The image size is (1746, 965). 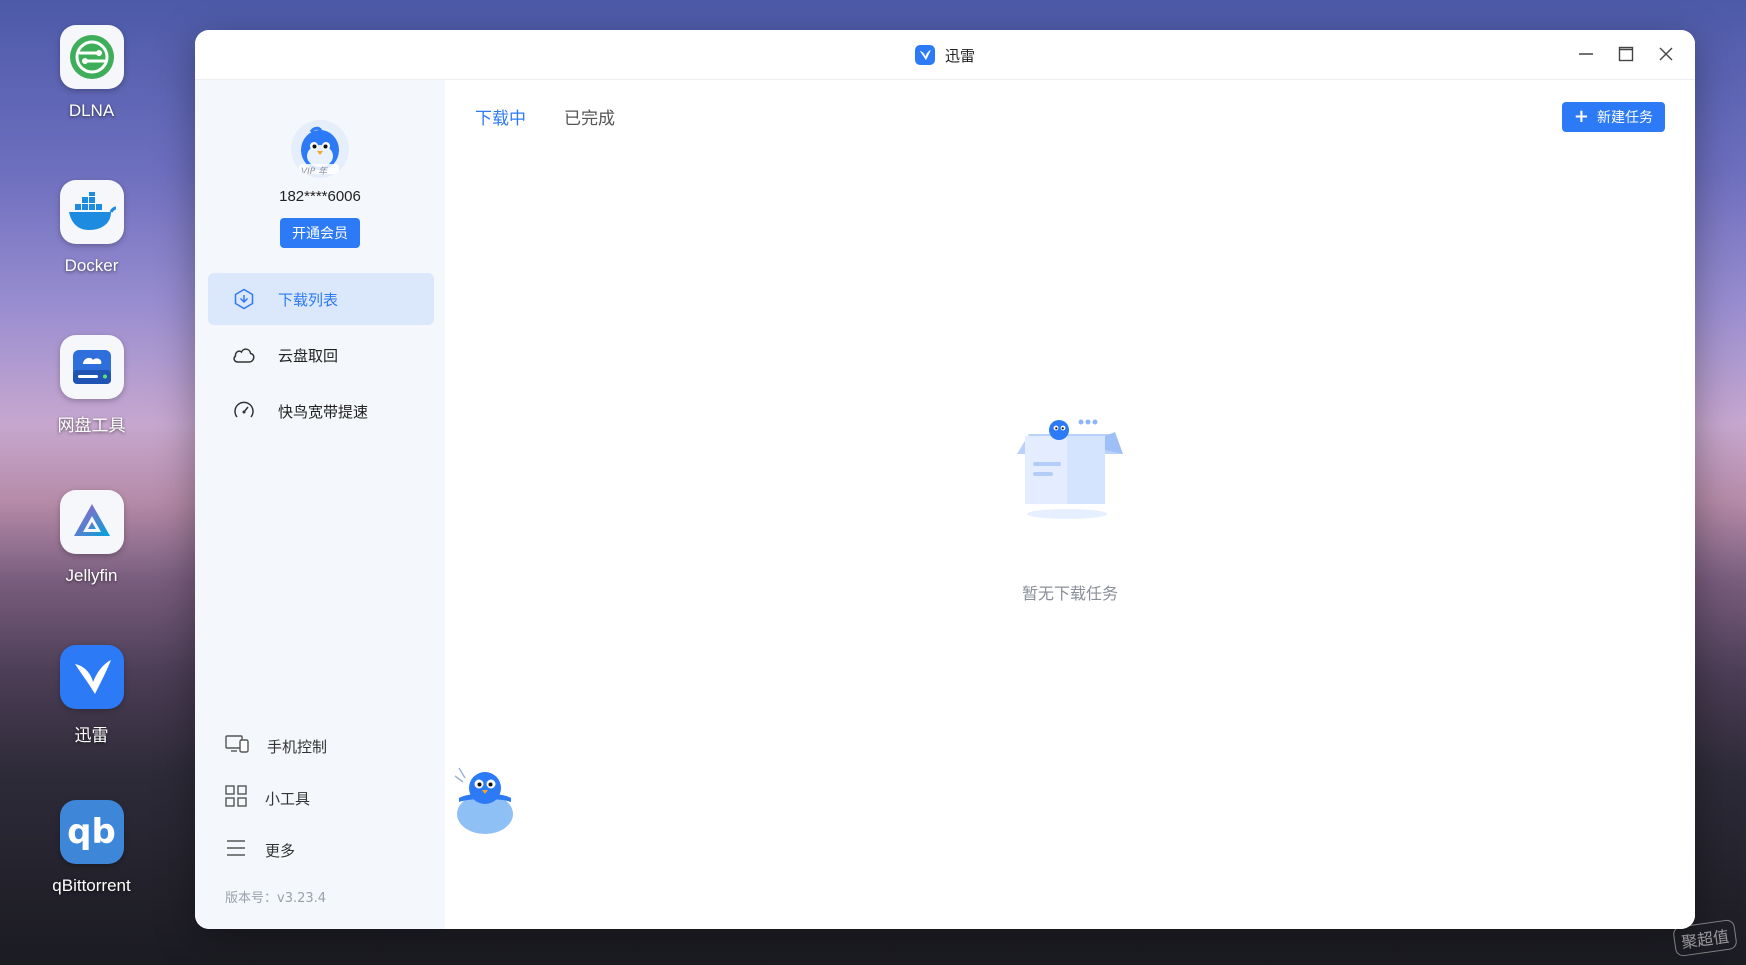 I want to click on empty-state-text: 暂无下载任务, so click(x=1069, y=593).